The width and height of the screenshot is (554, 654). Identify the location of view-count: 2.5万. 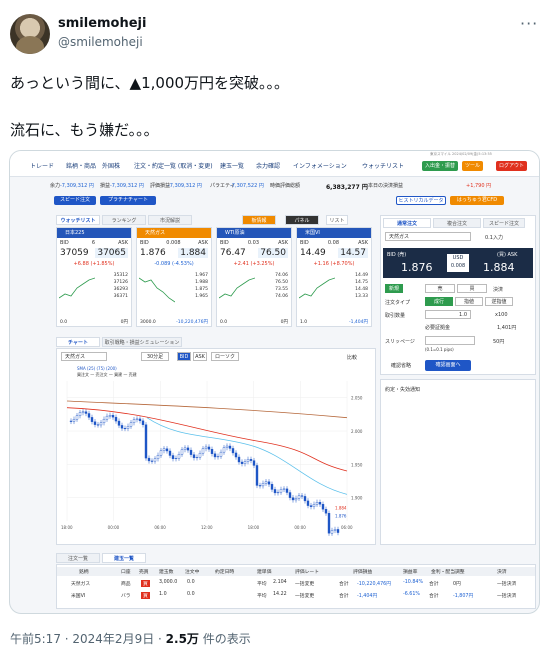
(182, 639).